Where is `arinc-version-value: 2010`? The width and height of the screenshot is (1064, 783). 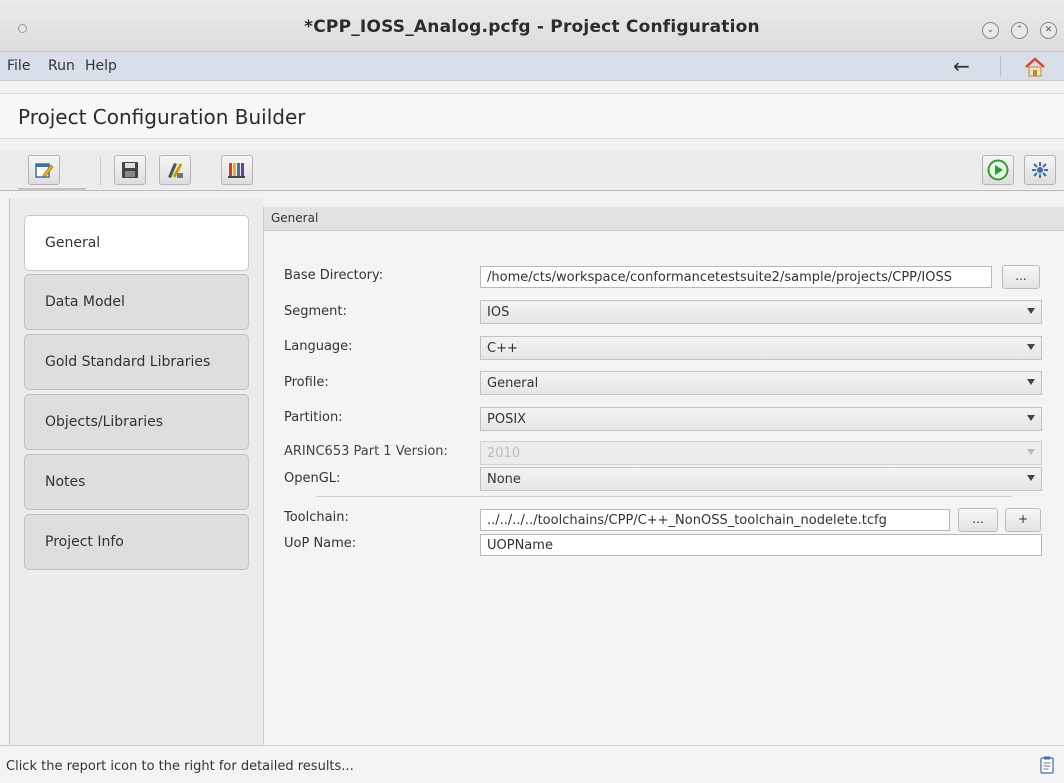 arinc-version-value: 2010 is located at coordinates (504, 453).